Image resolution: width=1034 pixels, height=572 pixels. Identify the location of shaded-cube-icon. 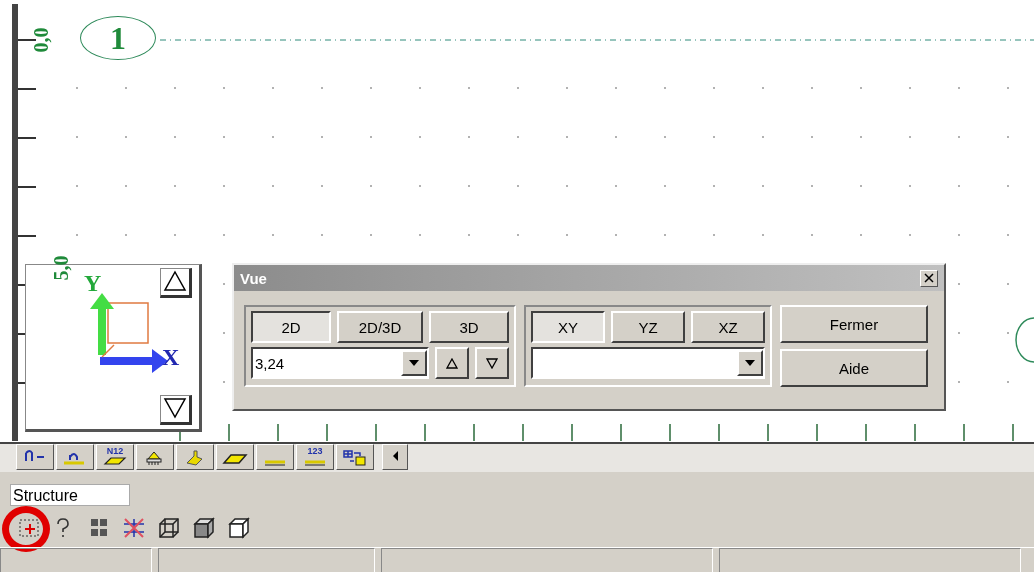
(204, 528).